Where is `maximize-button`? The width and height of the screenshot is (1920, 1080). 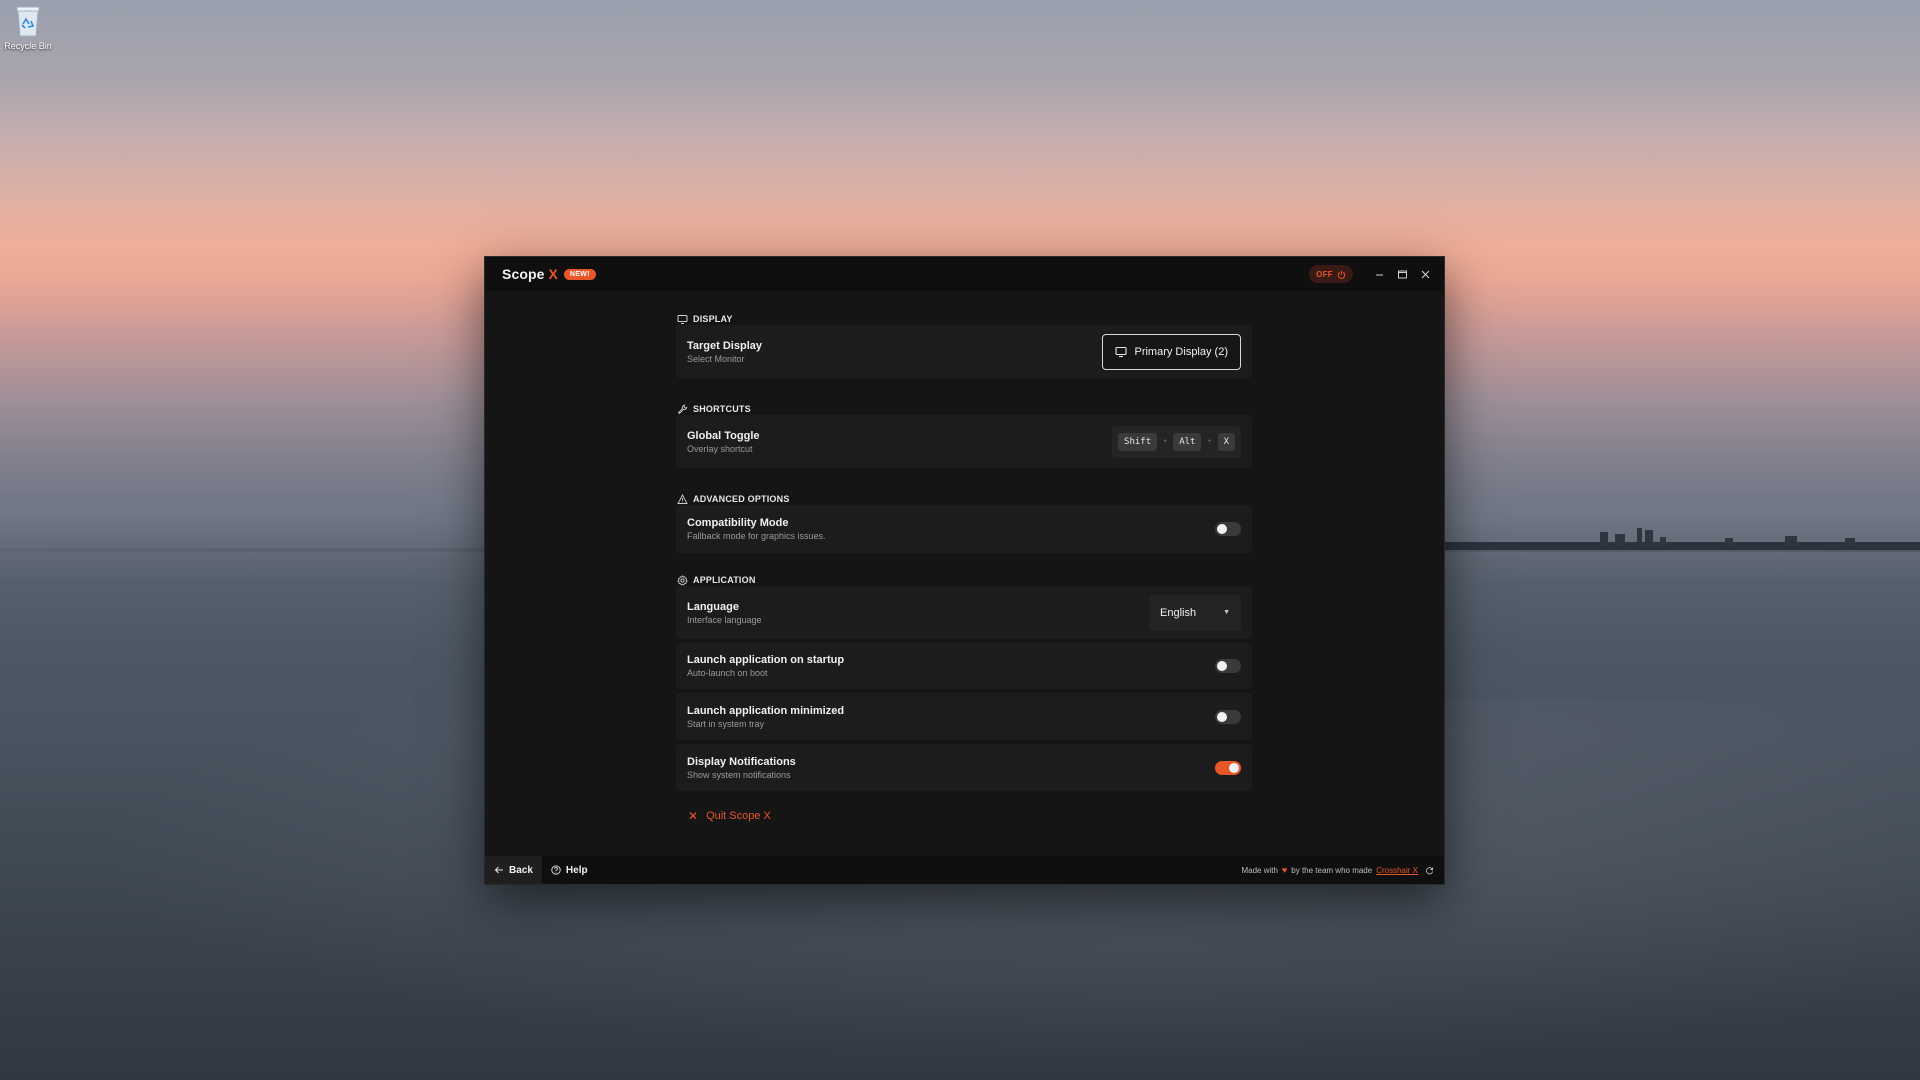 maximize-button is located at coordinates (1402, 274).